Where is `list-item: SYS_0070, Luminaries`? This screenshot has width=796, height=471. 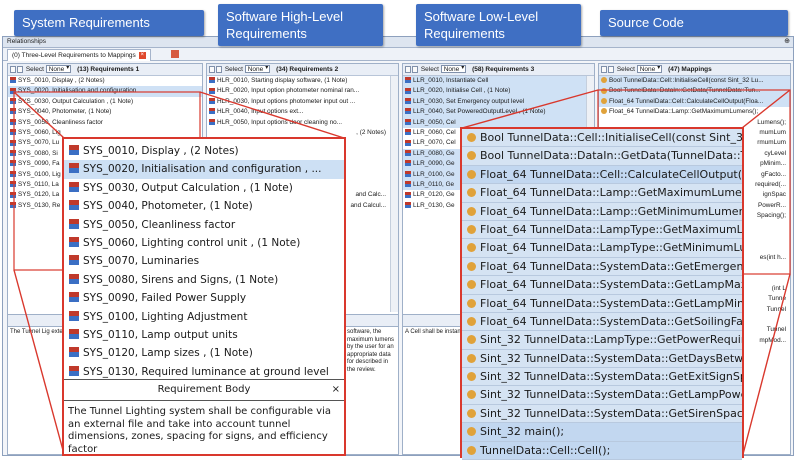
list-item: SYS_0070, Luminaries is located at coordinates (204, 261).